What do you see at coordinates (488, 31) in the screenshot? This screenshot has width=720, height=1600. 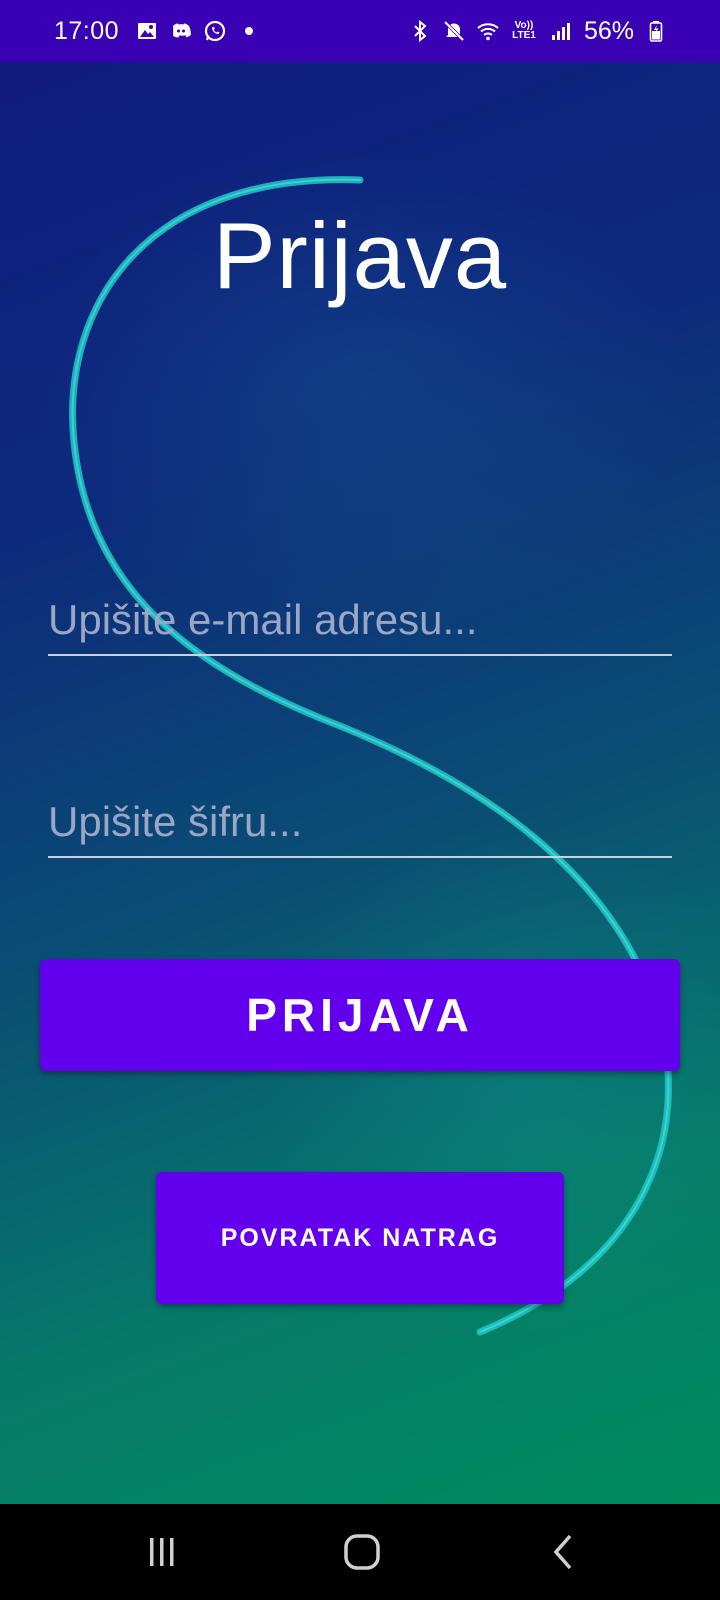 I see `wifi-icon` at bounding box center [488, 31].